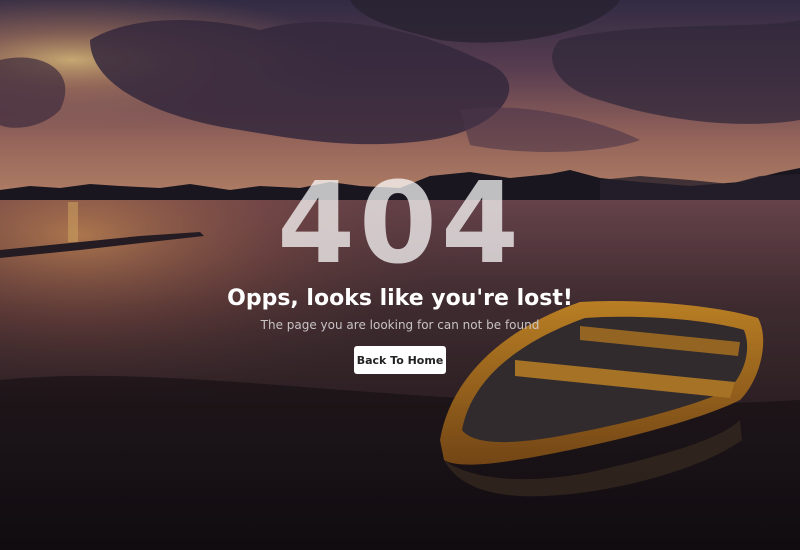 This screenshot has height=550, width=800. What do you see at coordinates (400, 298) in the screenshot?
I see `error-title: Opps, looks like you're lost!` at bounding box center [400, 298].